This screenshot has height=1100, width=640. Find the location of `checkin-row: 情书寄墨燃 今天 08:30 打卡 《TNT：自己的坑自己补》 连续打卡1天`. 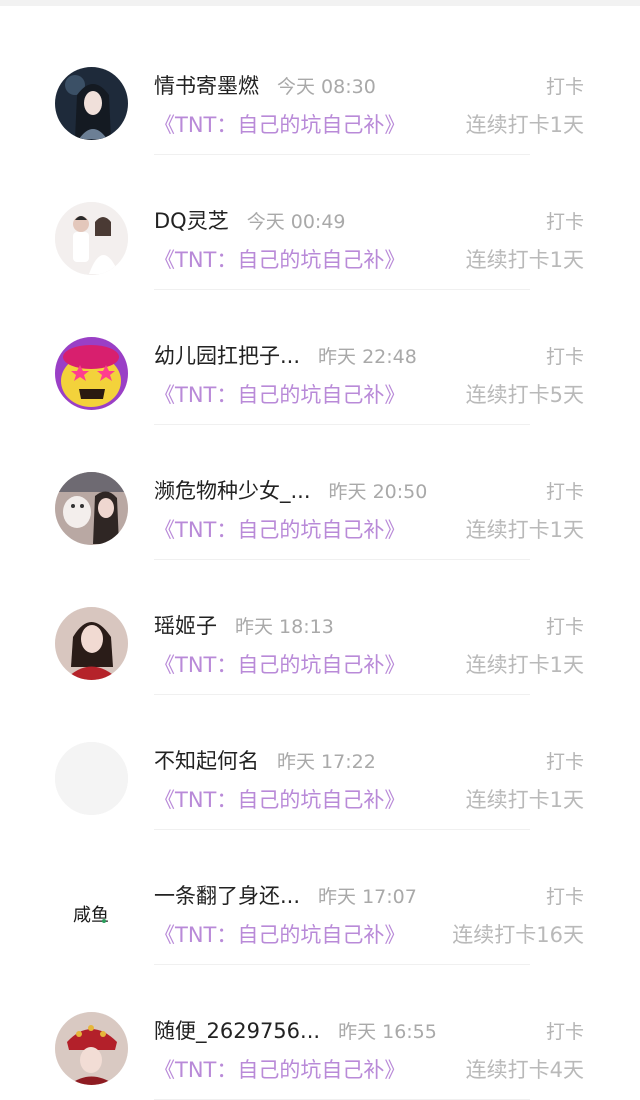

checkin-row: 情书寄墨燃 今天 08:30 打卡 《TNT：自己的坑自己补》 连续打卡1天 is located at coordinates (320, 87).